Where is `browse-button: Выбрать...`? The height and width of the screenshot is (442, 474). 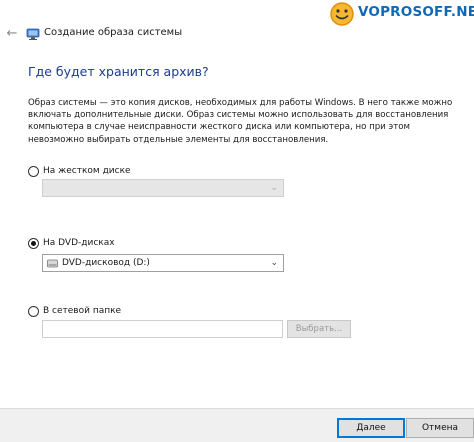 browse-button: Выбрать... is located at coordinates (319, 329).